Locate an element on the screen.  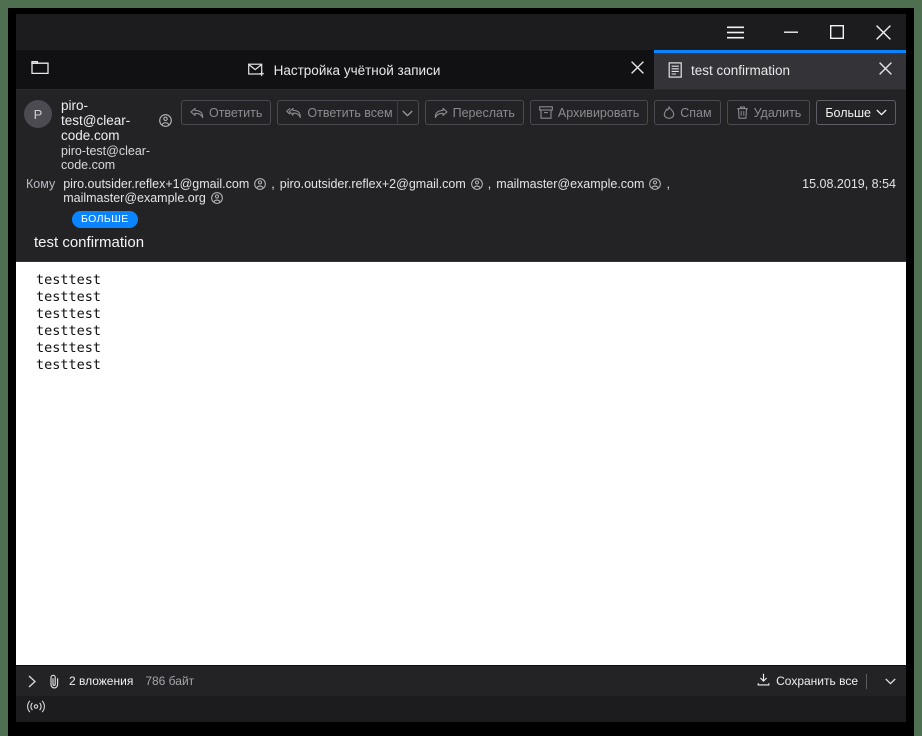
message-icon is located at coordinates (675, 70).